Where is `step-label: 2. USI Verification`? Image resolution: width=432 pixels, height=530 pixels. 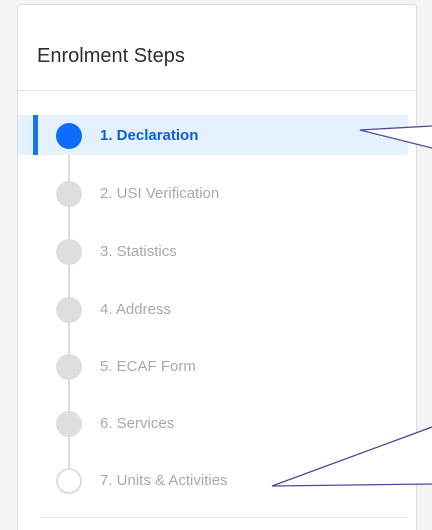
step-label: 2. USI Verification is located at coordinates (160, 193).